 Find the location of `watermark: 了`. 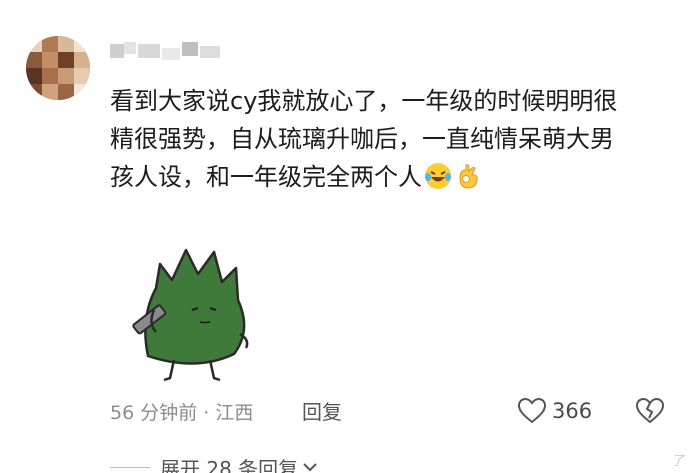

watermark: 了 is located at coordinates (677, 461).